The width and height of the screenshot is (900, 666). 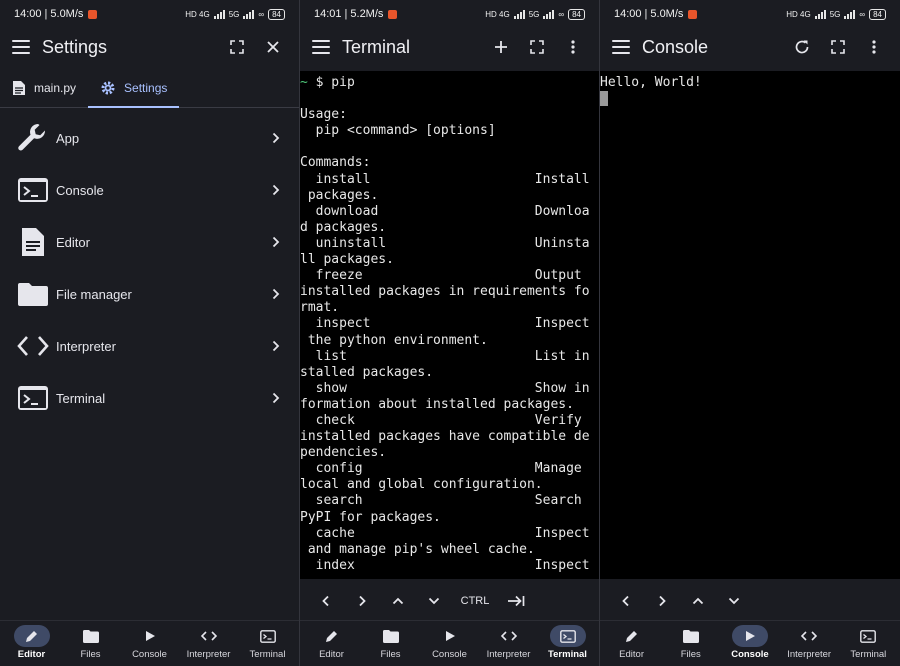 What do you see at coordinates (149, 398) in the screenshot?
I see `settings-item-terminal: Terminal` at bounding box center [149, 398].